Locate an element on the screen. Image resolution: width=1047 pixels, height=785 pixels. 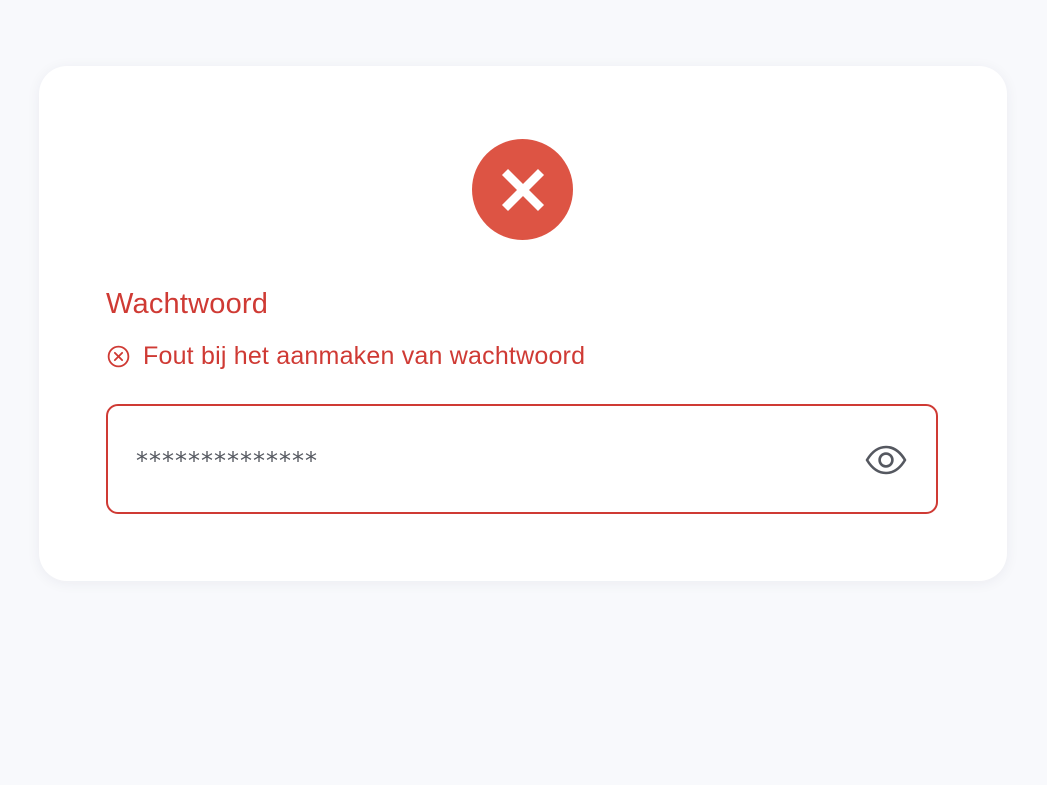
eye-icon is located at coordinates (886, 460).